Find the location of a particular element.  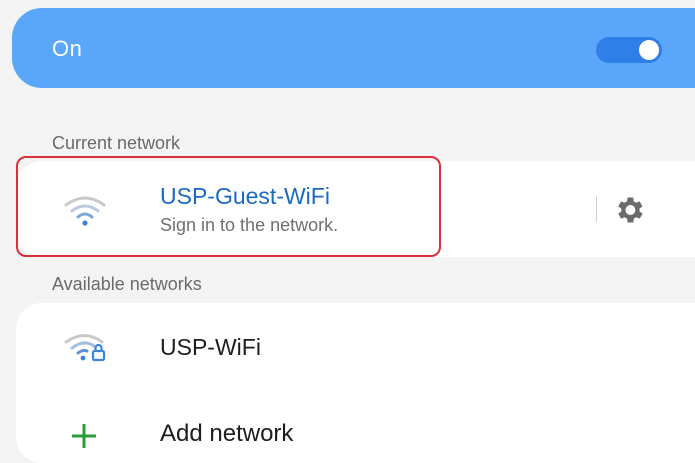

add-network-label: Add network is located at coordinates (226, 434).